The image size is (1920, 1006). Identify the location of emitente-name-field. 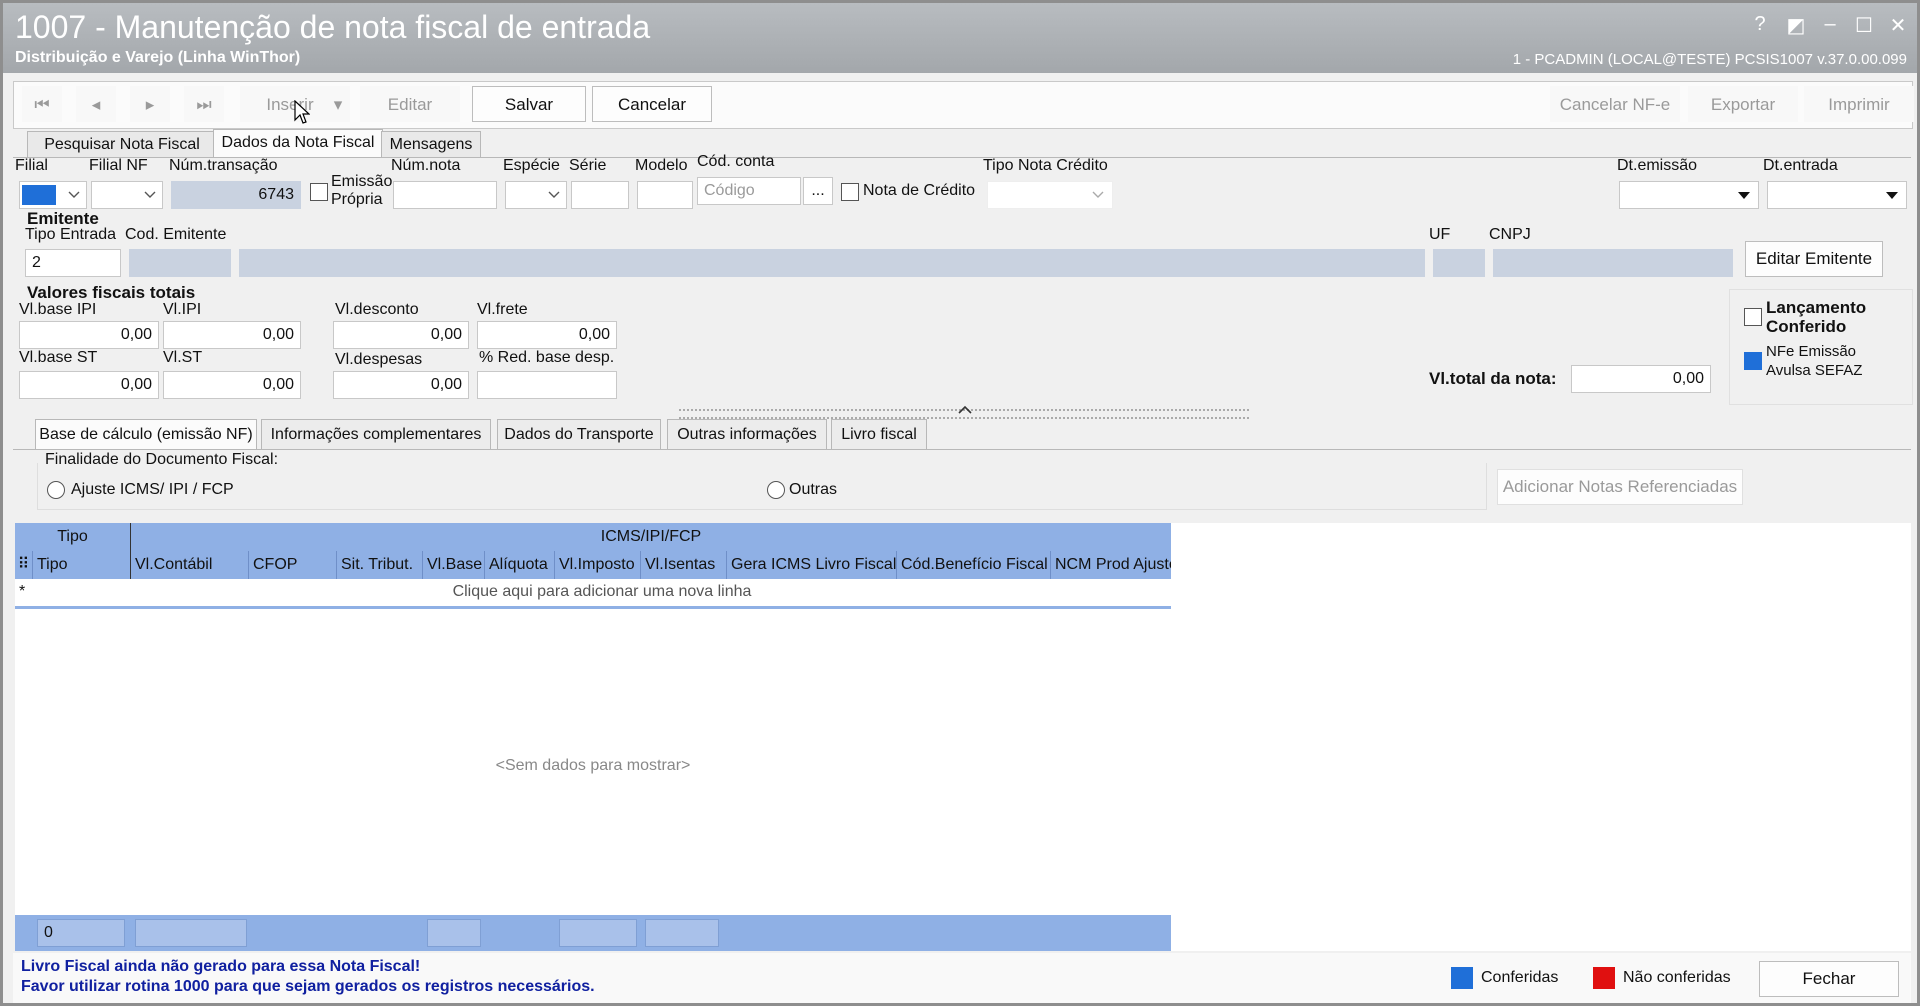
(832, 263).